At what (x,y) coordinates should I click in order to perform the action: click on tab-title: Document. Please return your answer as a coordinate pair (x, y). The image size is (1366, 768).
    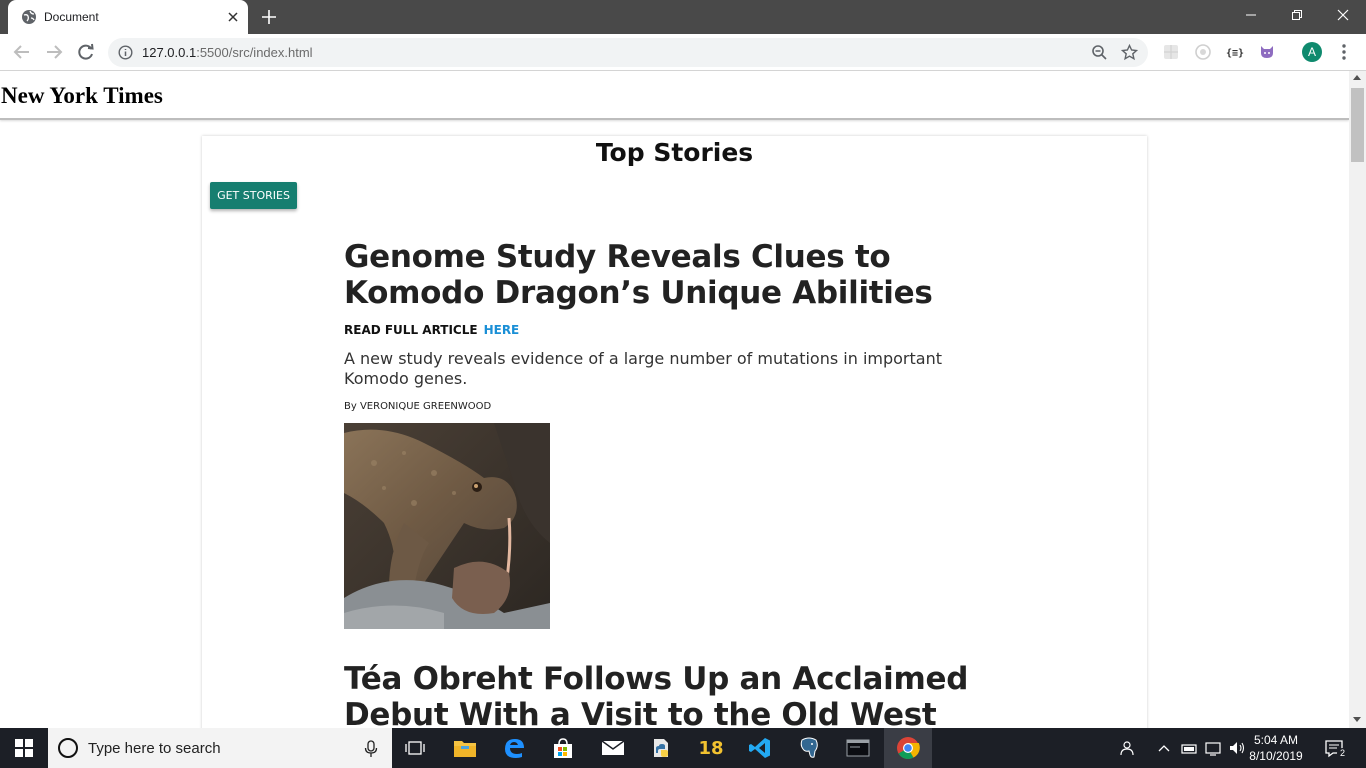
    Looking at the image, I should click on (71, 17).